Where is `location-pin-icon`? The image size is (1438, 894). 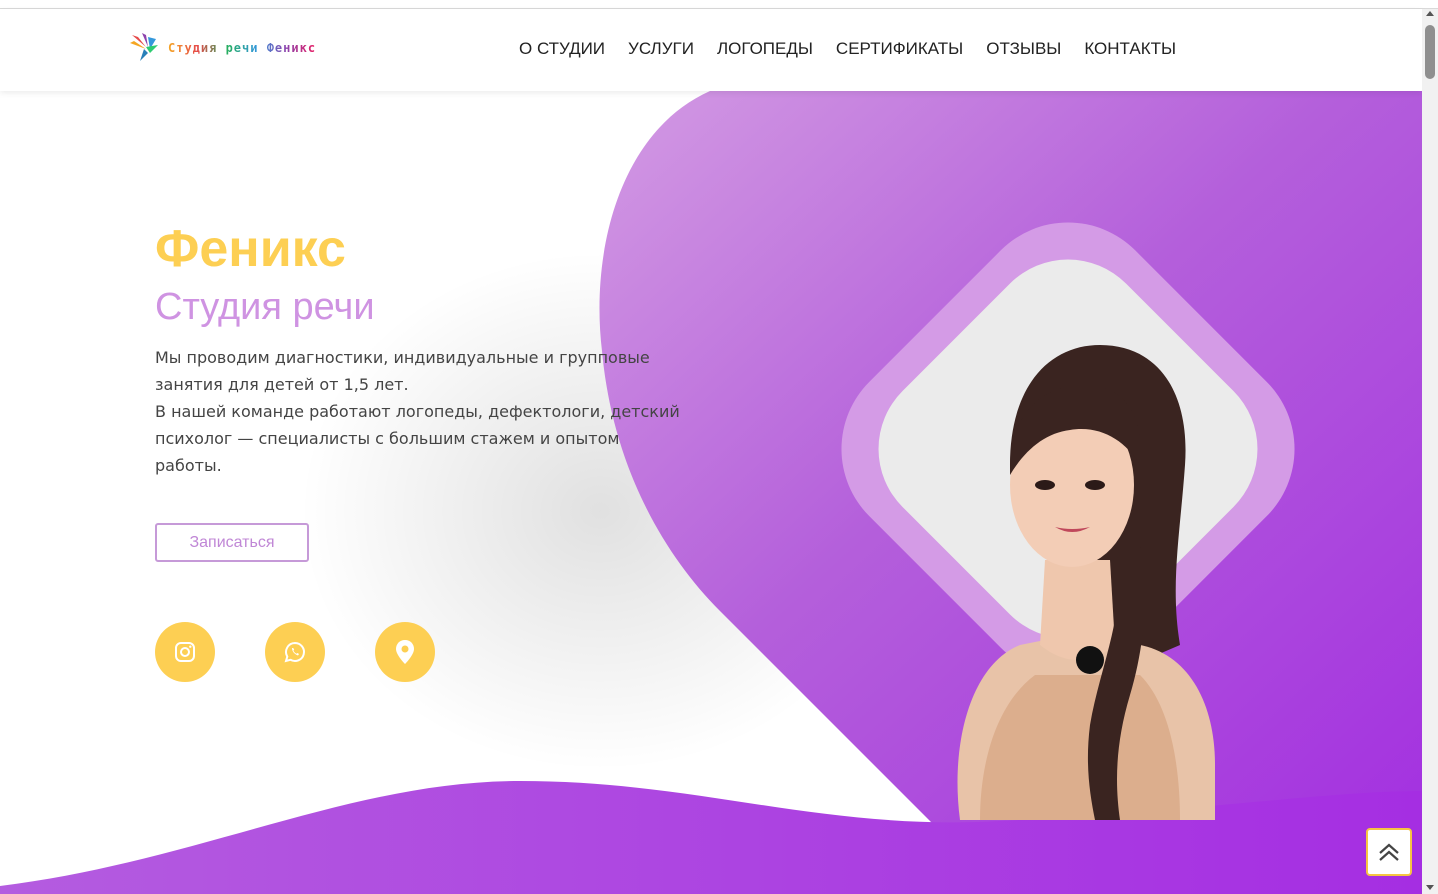 location-pin-icon is located at coordinates (405, 652).